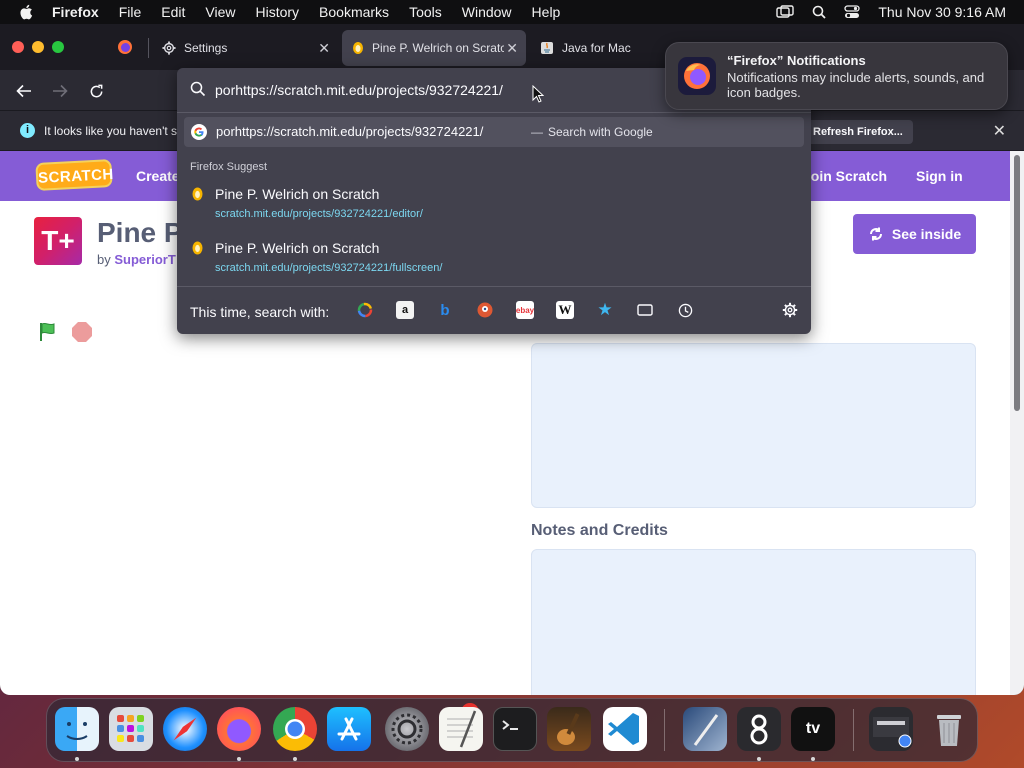 The height and width of the screenshot is (768, 1024). What do you see at coordinates (546, 12) in the screenshot?
I see `menu-help: Help` at bounding box center [546, 12].